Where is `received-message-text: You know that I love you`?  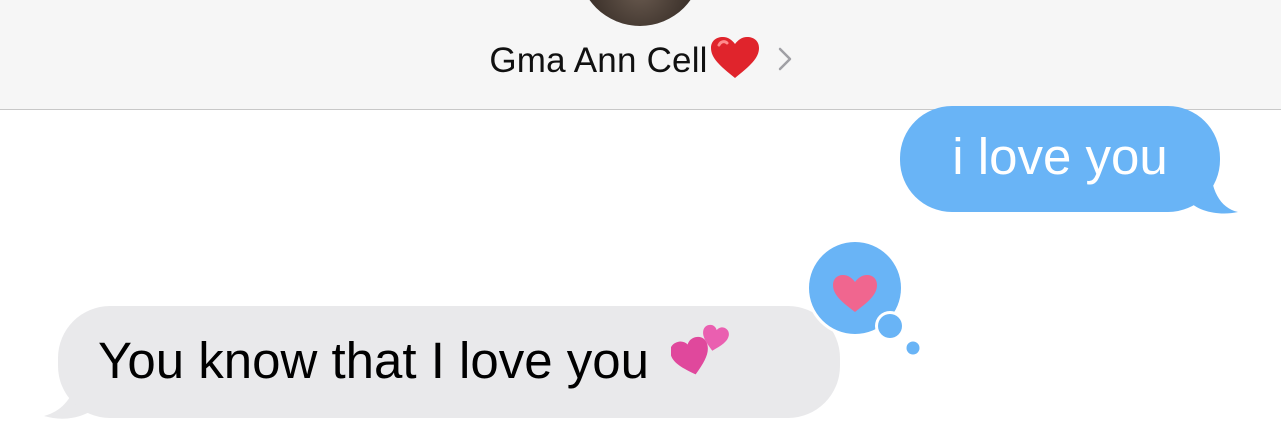
received-message-text: You know that I love you is located at coordinates (373, 360).